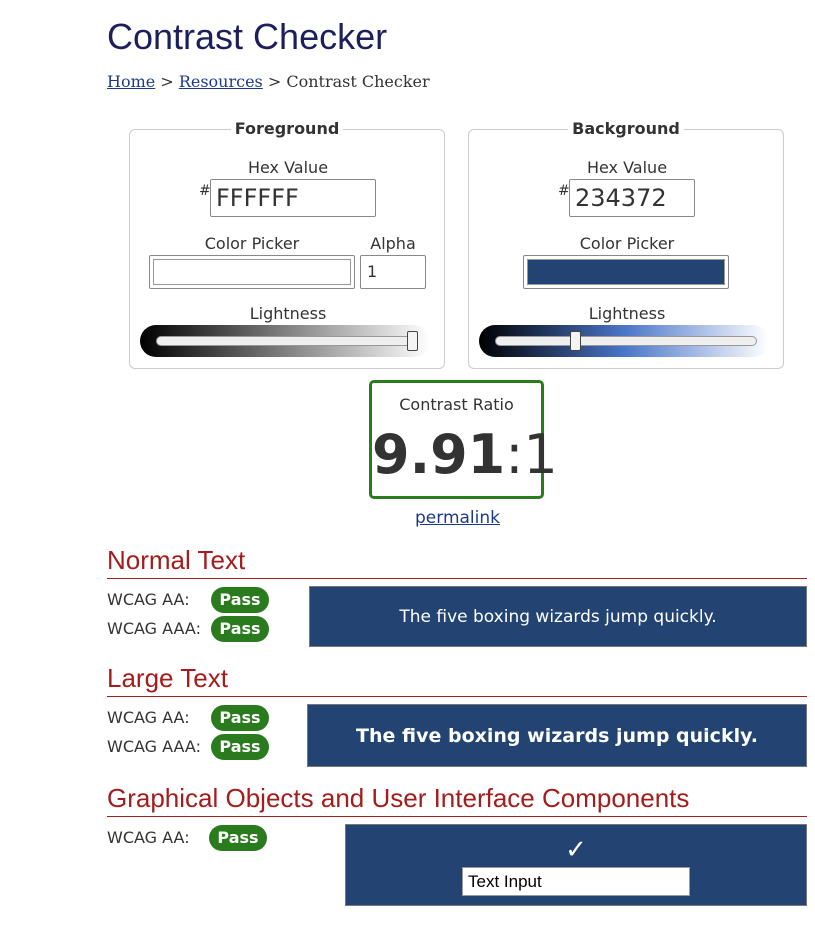  Describe the element at coordinates (627, 167) in the screenshot. I see `background-hex-label: Hex Value` at that location.